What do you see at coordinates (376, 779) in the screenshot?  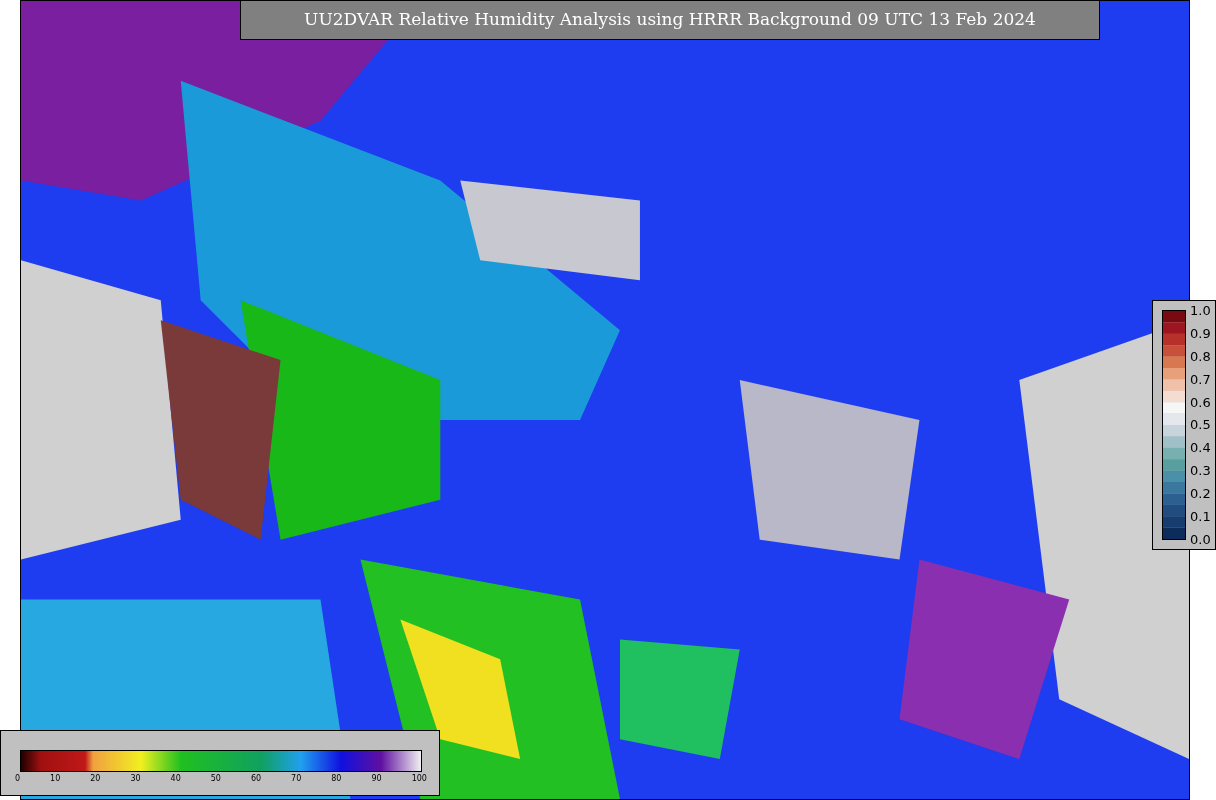 I see `colorbar-label: 90` at bounding box center [376, 779].